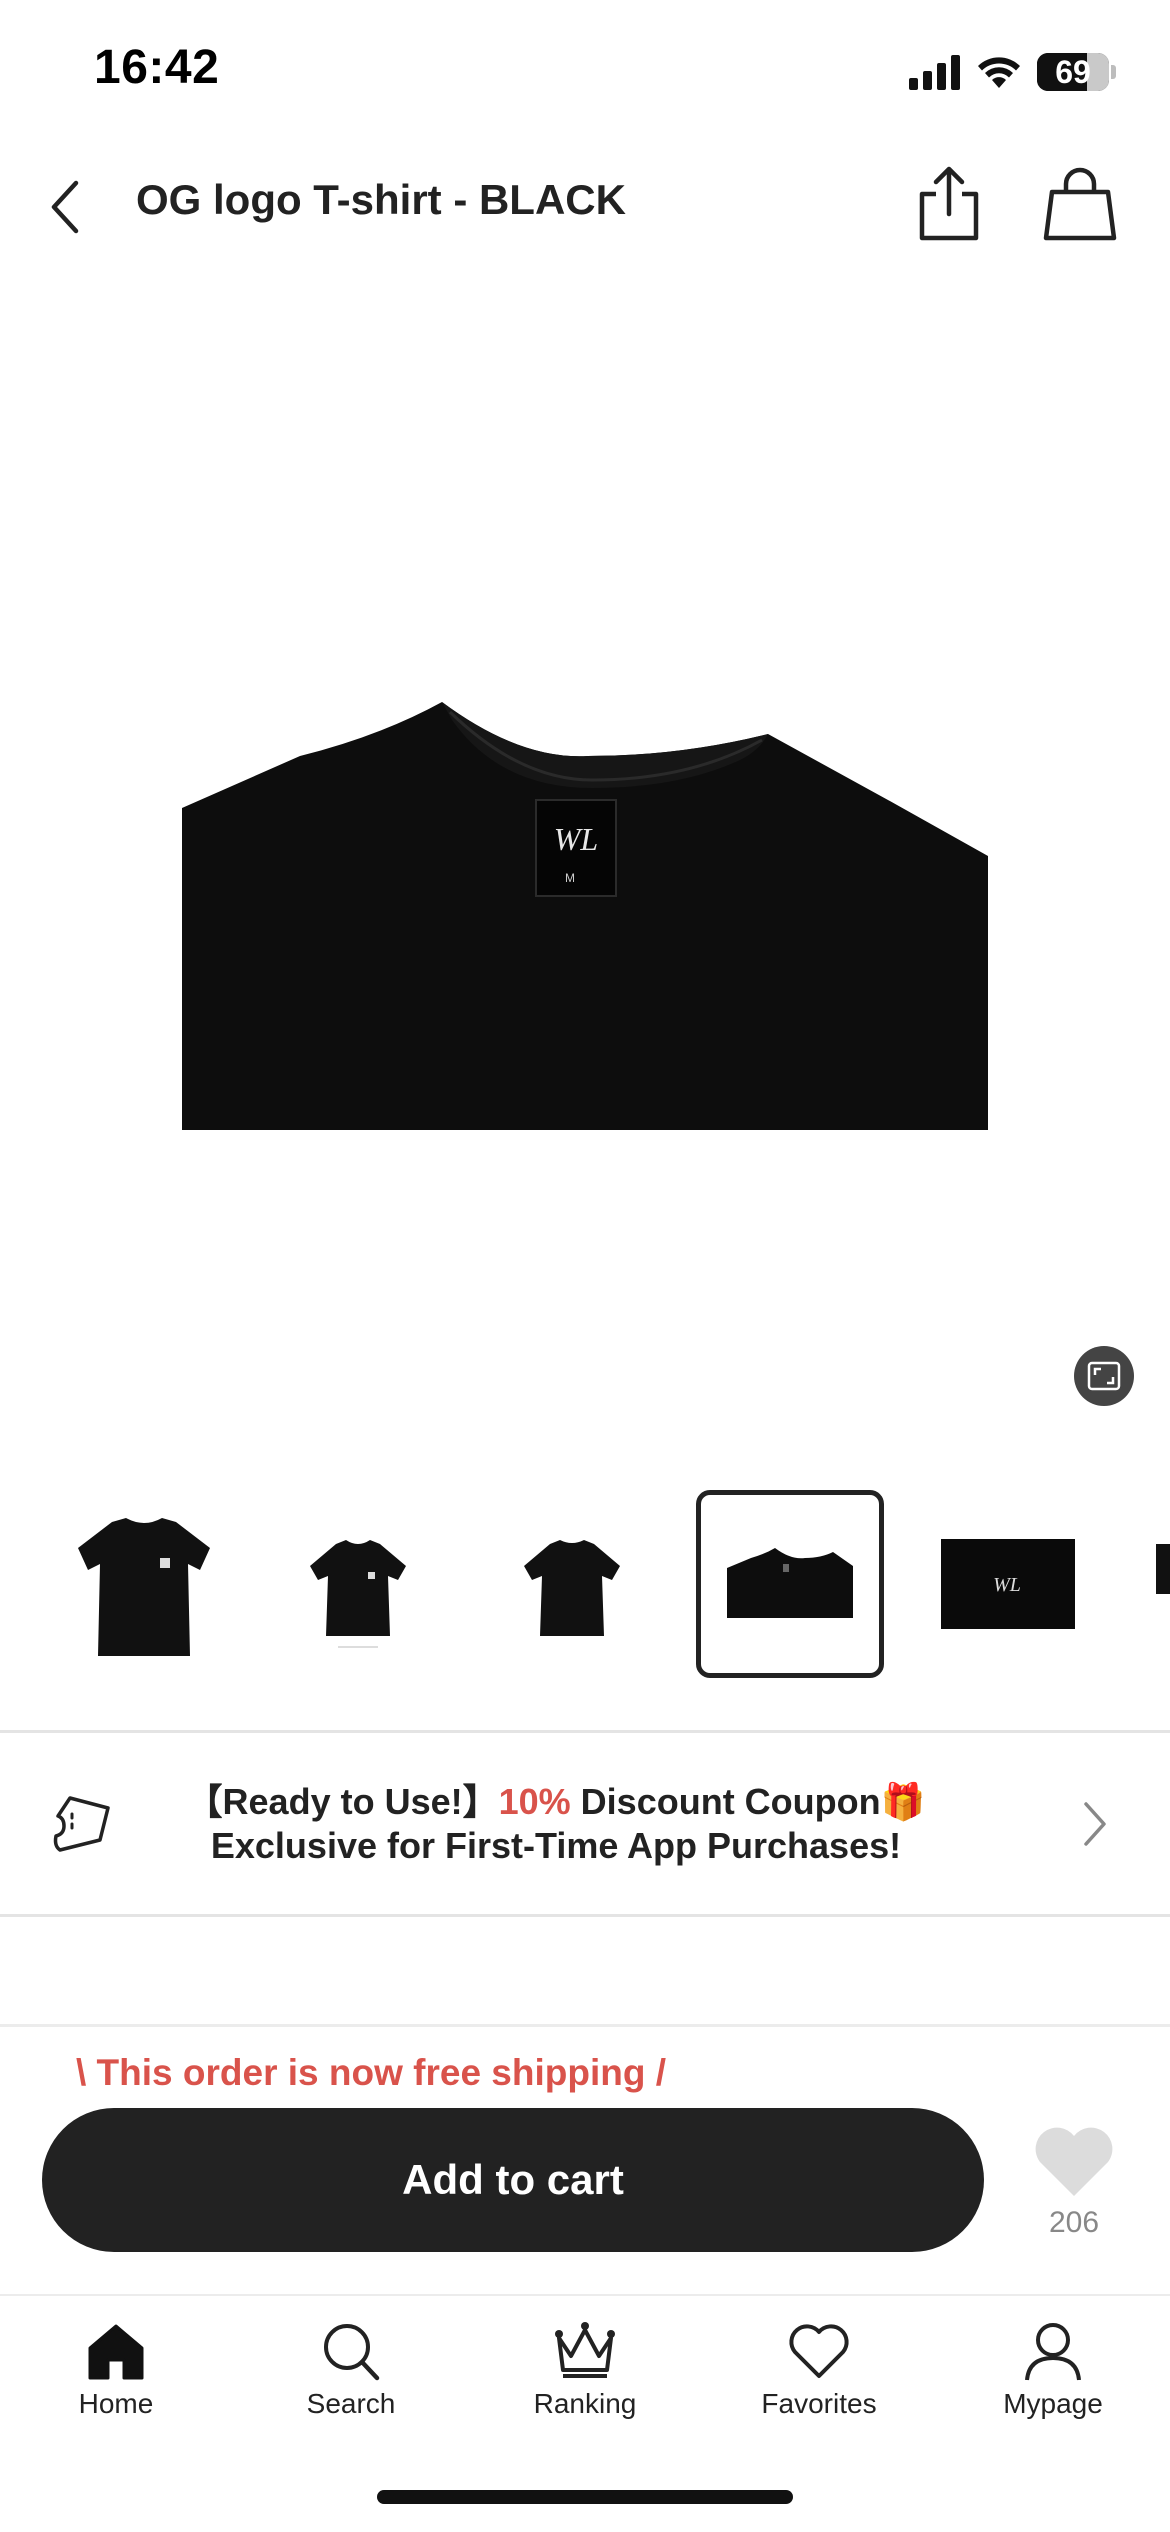 This screenshot has width=1170, height=2532. Describe the element at coordinates (1113, 72) in the screenshot. I see `battery-tip` at that location.